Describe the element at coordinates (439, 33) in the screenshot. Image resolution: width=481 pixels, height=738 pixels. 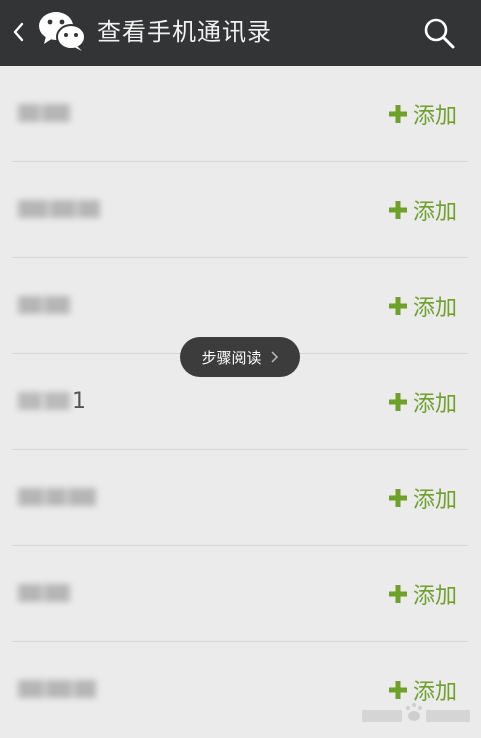
I see `search-icon` at that location.